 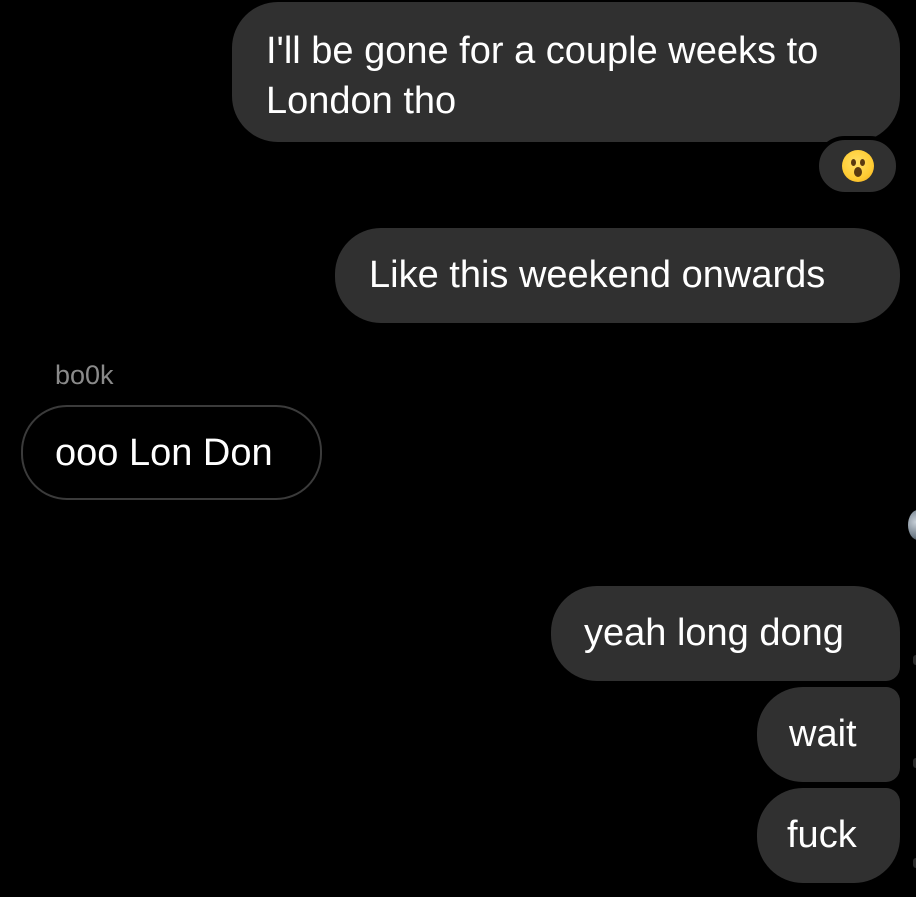 What do you see at coordinates (84, 375) in the screenshot?
I see `sender-name: bo0k` at bounding box center [84, 375].